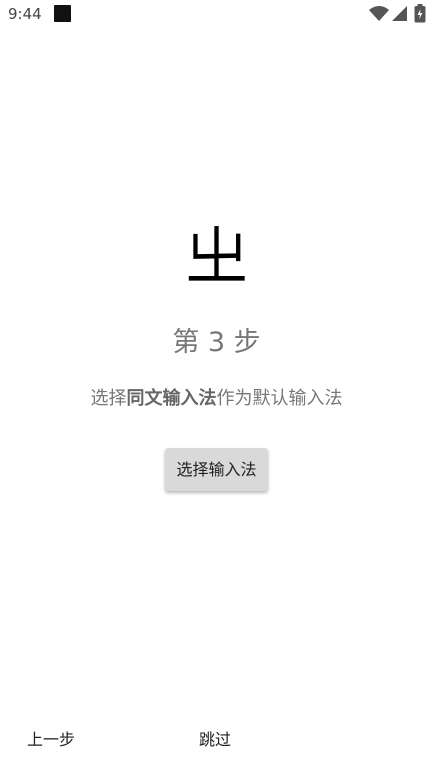  What do you see at coordinates (62, 13) in the screenshot?
I see `notification-icon` at bounding box center [62, 13].